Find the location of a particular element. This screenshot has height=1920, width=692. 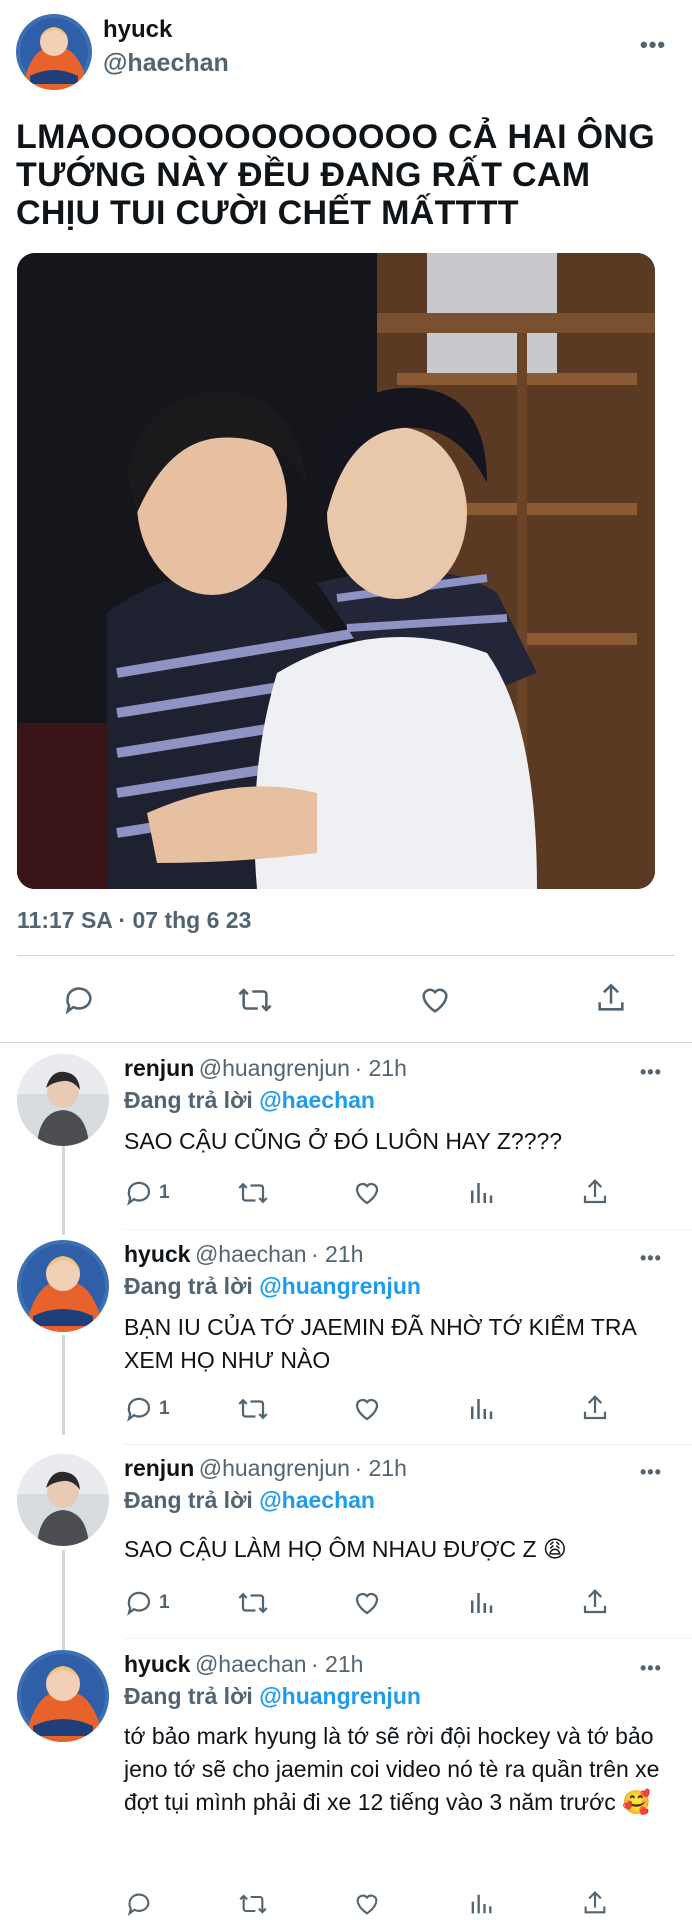

author-handle: @haechan is located at coordinates (166, 63).